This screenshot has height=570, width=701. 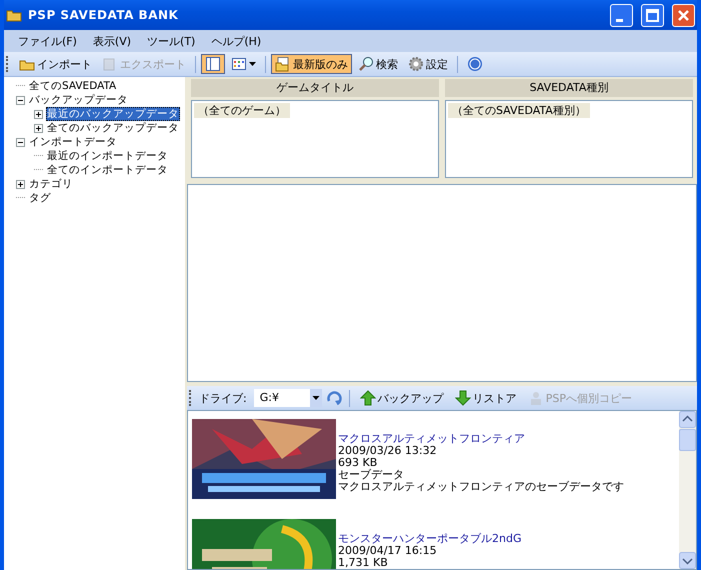 What do you see at coordinates (107, 170) in the screenshot?
I see `tree-item: 全てのインポートデータ` at bounding box center [107, 170].